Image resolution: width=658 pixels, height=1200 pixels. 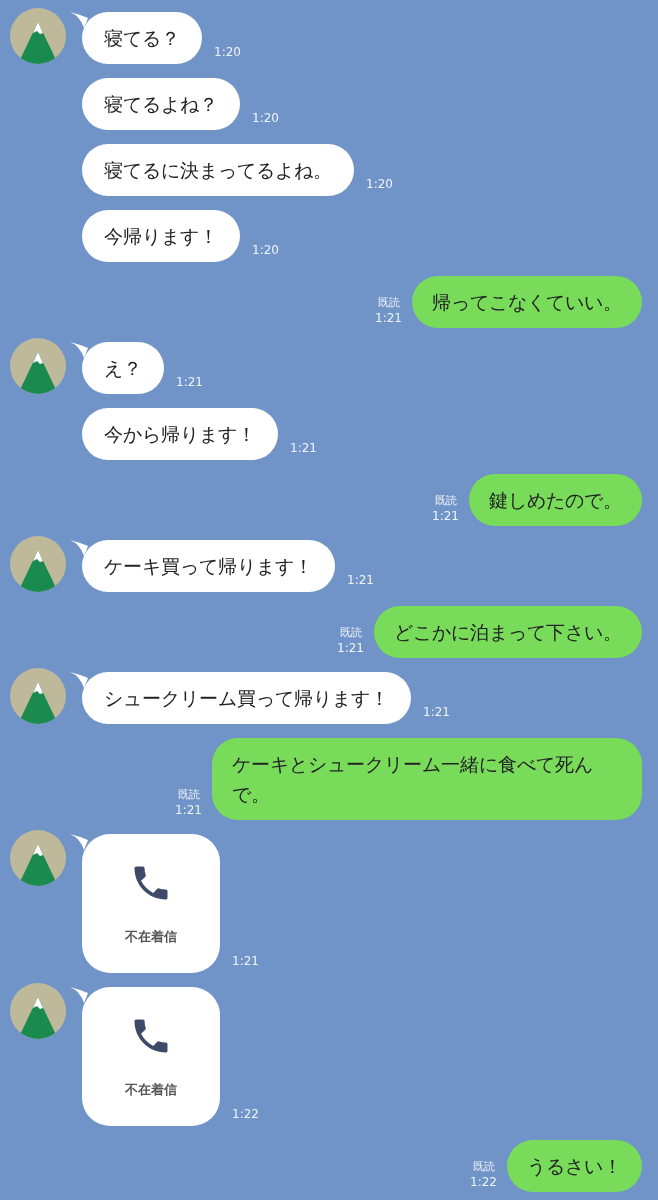 I want to click on message-bubble: 鍵しめたので。, so click(x=555, y=500).